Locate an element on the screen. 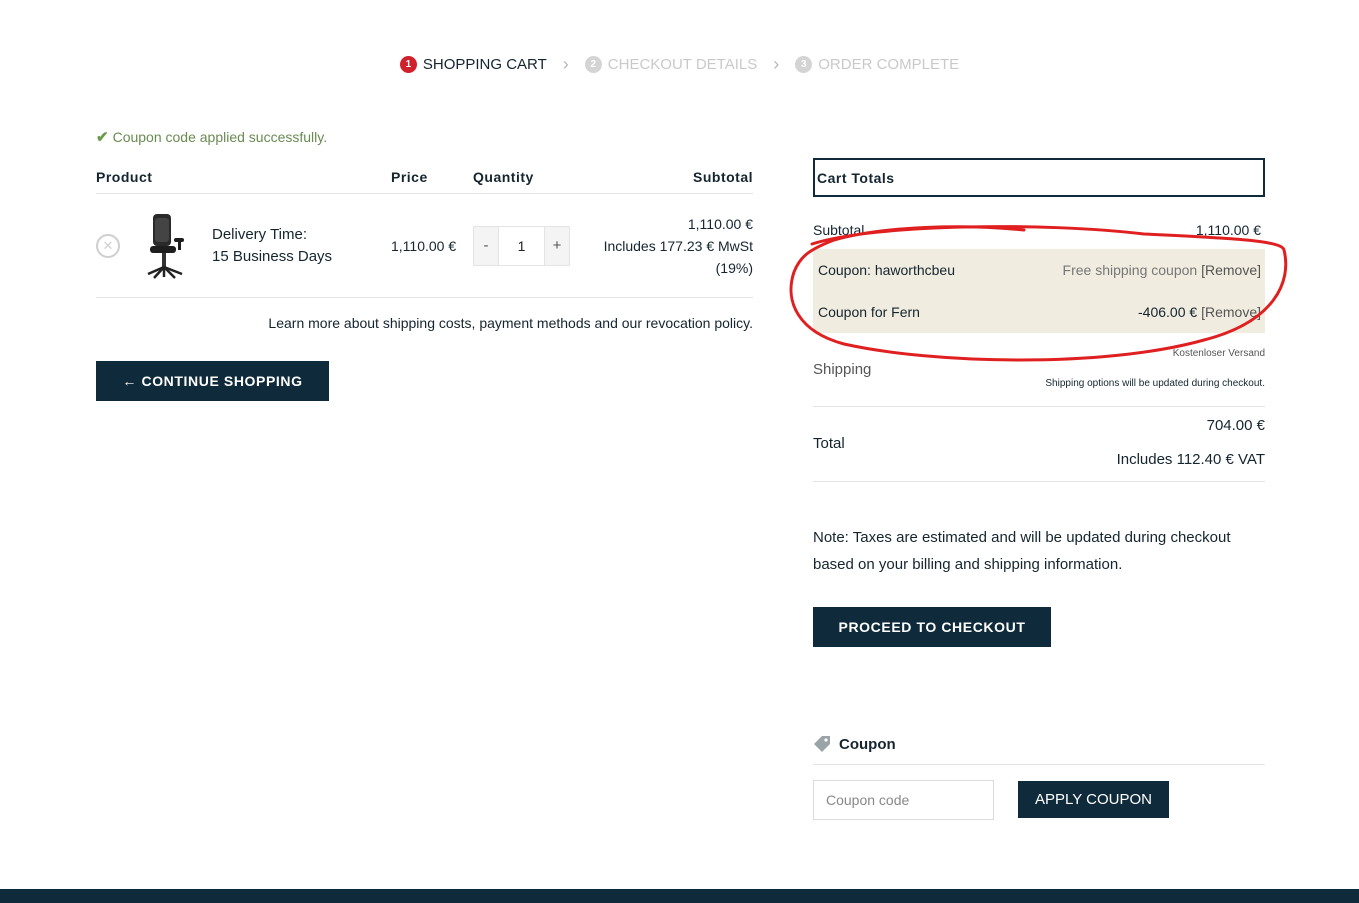 The width and height of the screenshot is (1359, 903). step-checkout-details: 2 CHECKOUT DETAILS is located at coordinates (671, 64).